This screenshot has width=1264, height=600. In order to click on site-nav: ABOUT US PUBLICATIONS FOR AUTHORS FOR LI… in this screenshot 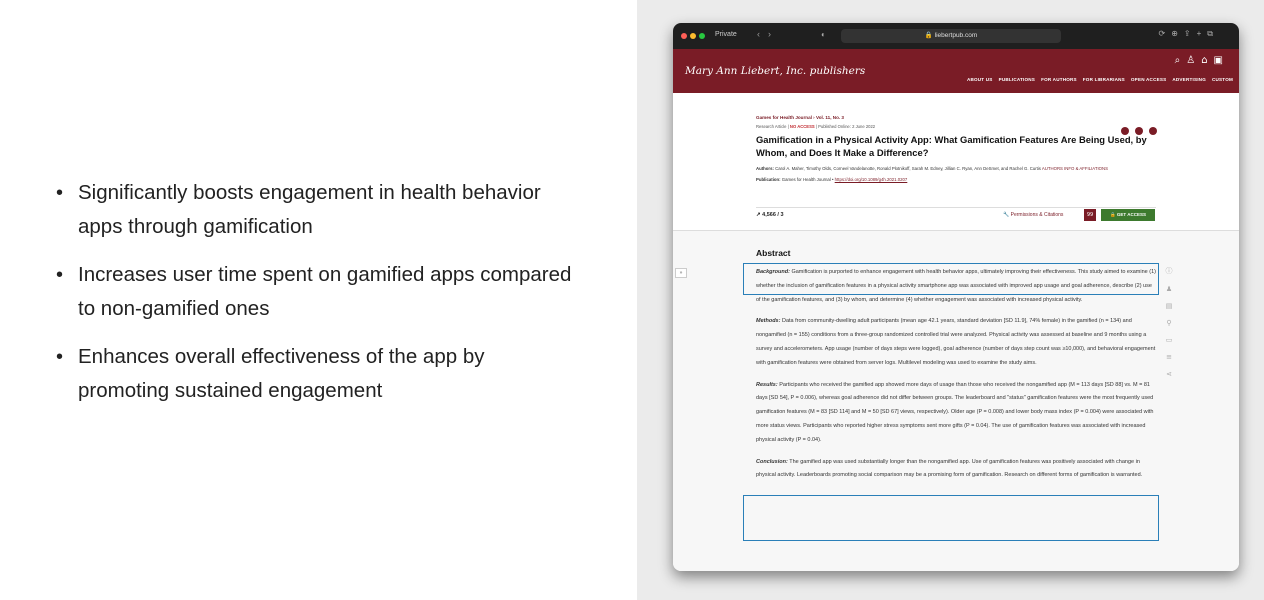, I will do `click(1100, 79)`.